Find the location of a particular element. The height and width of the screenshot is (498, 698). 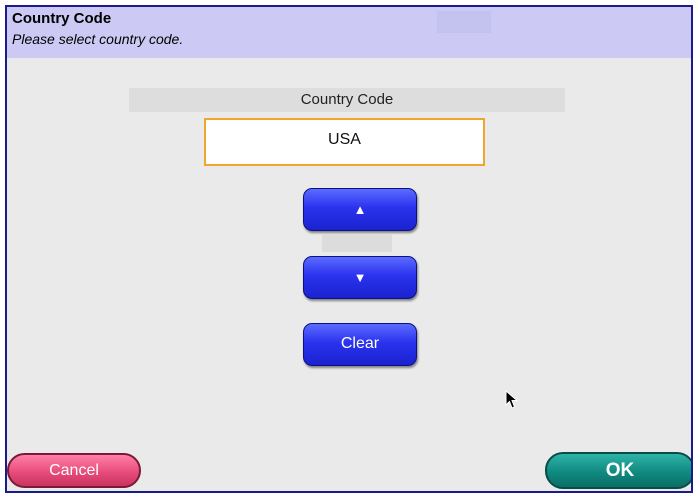

clear-button: Clear is located at coordinates (360, 344).